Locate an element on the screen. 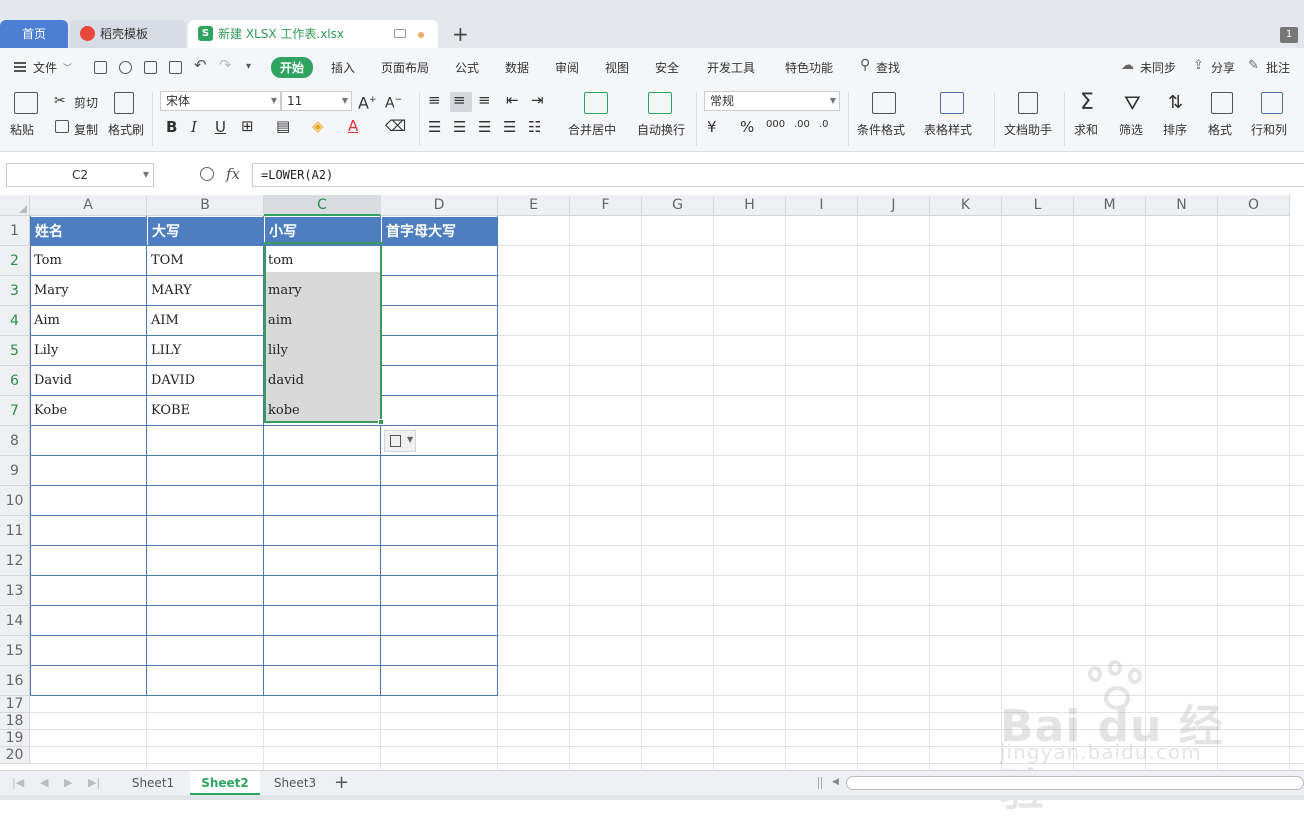  increase-indent-icon: ⇥ is located at coordinates (537, 100).